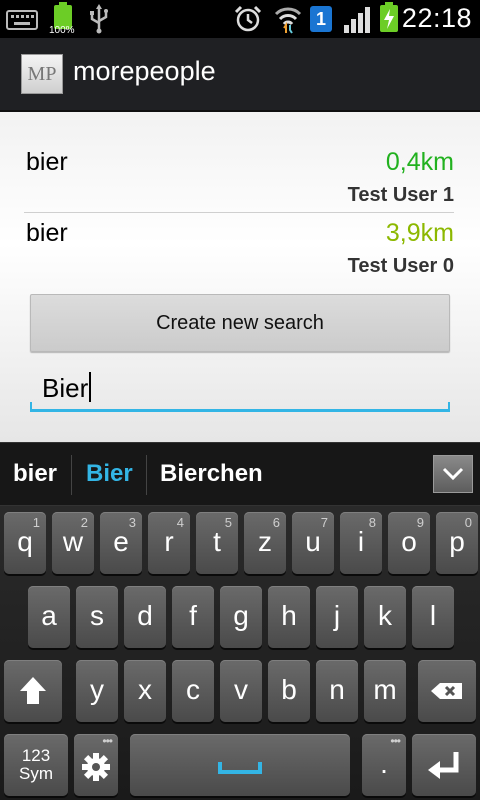 The width and height of the screenshot is (480, 800). Describe the element at coordinates (90, 387) in the screenshot. I see `text-caret` at that location.